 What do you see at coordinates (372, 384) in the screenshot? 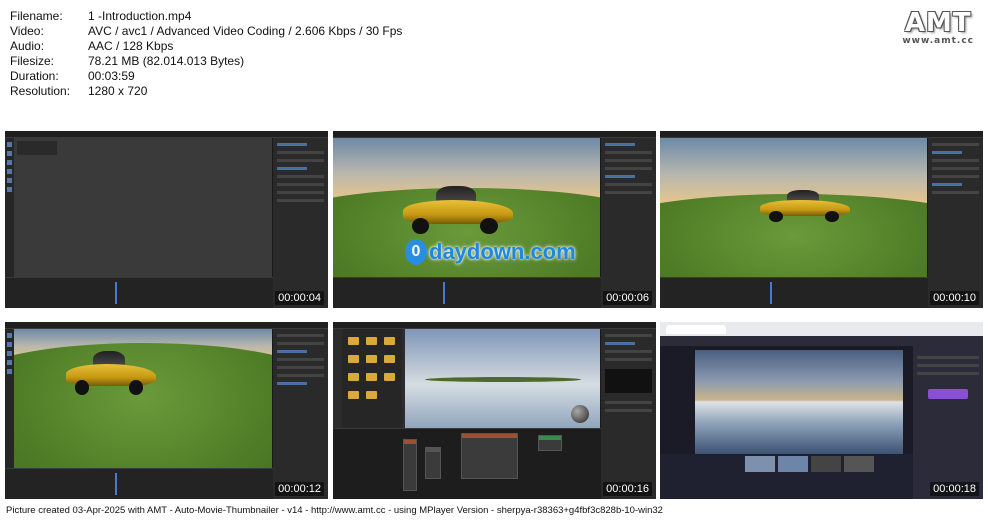
I see `file-browser` at bounding box center [372, 384].